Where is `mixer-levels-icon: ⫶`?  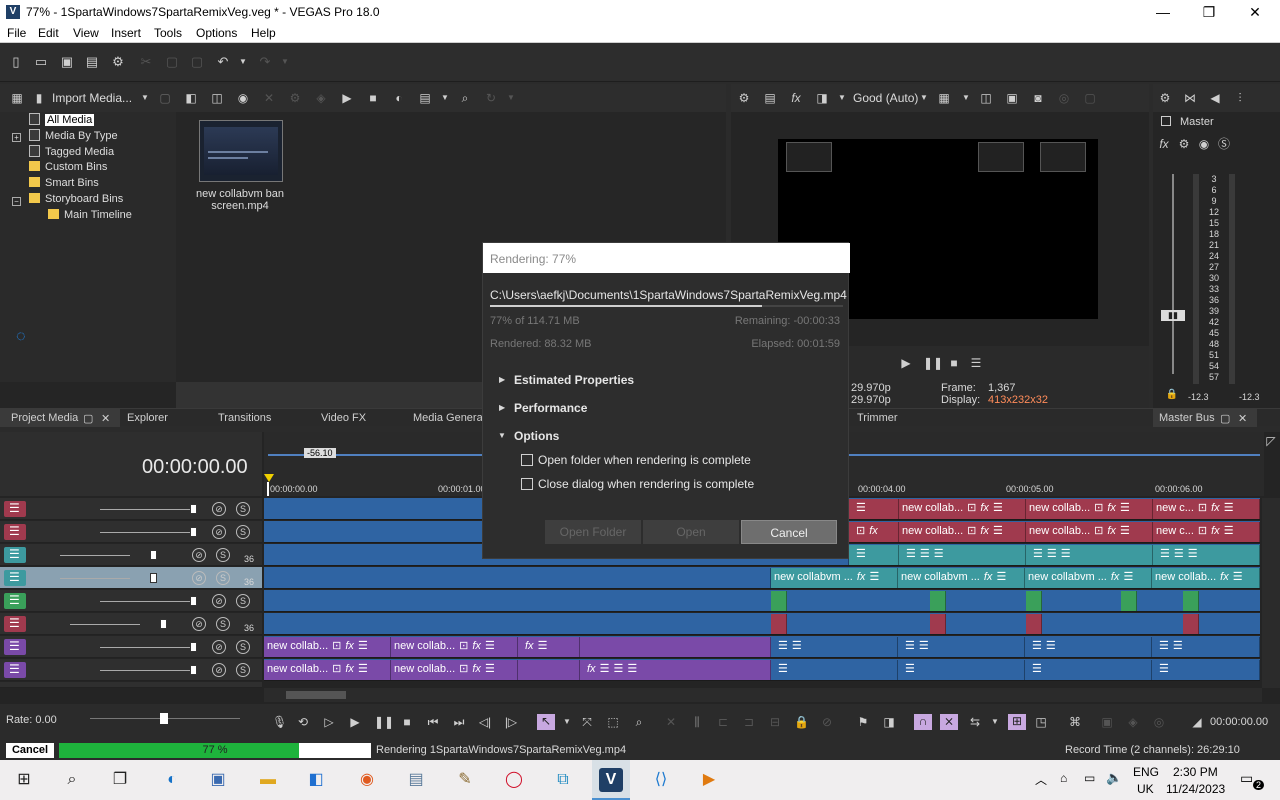 mixer-levels-icon: ⫶ is located at coordinates (1240, 98).